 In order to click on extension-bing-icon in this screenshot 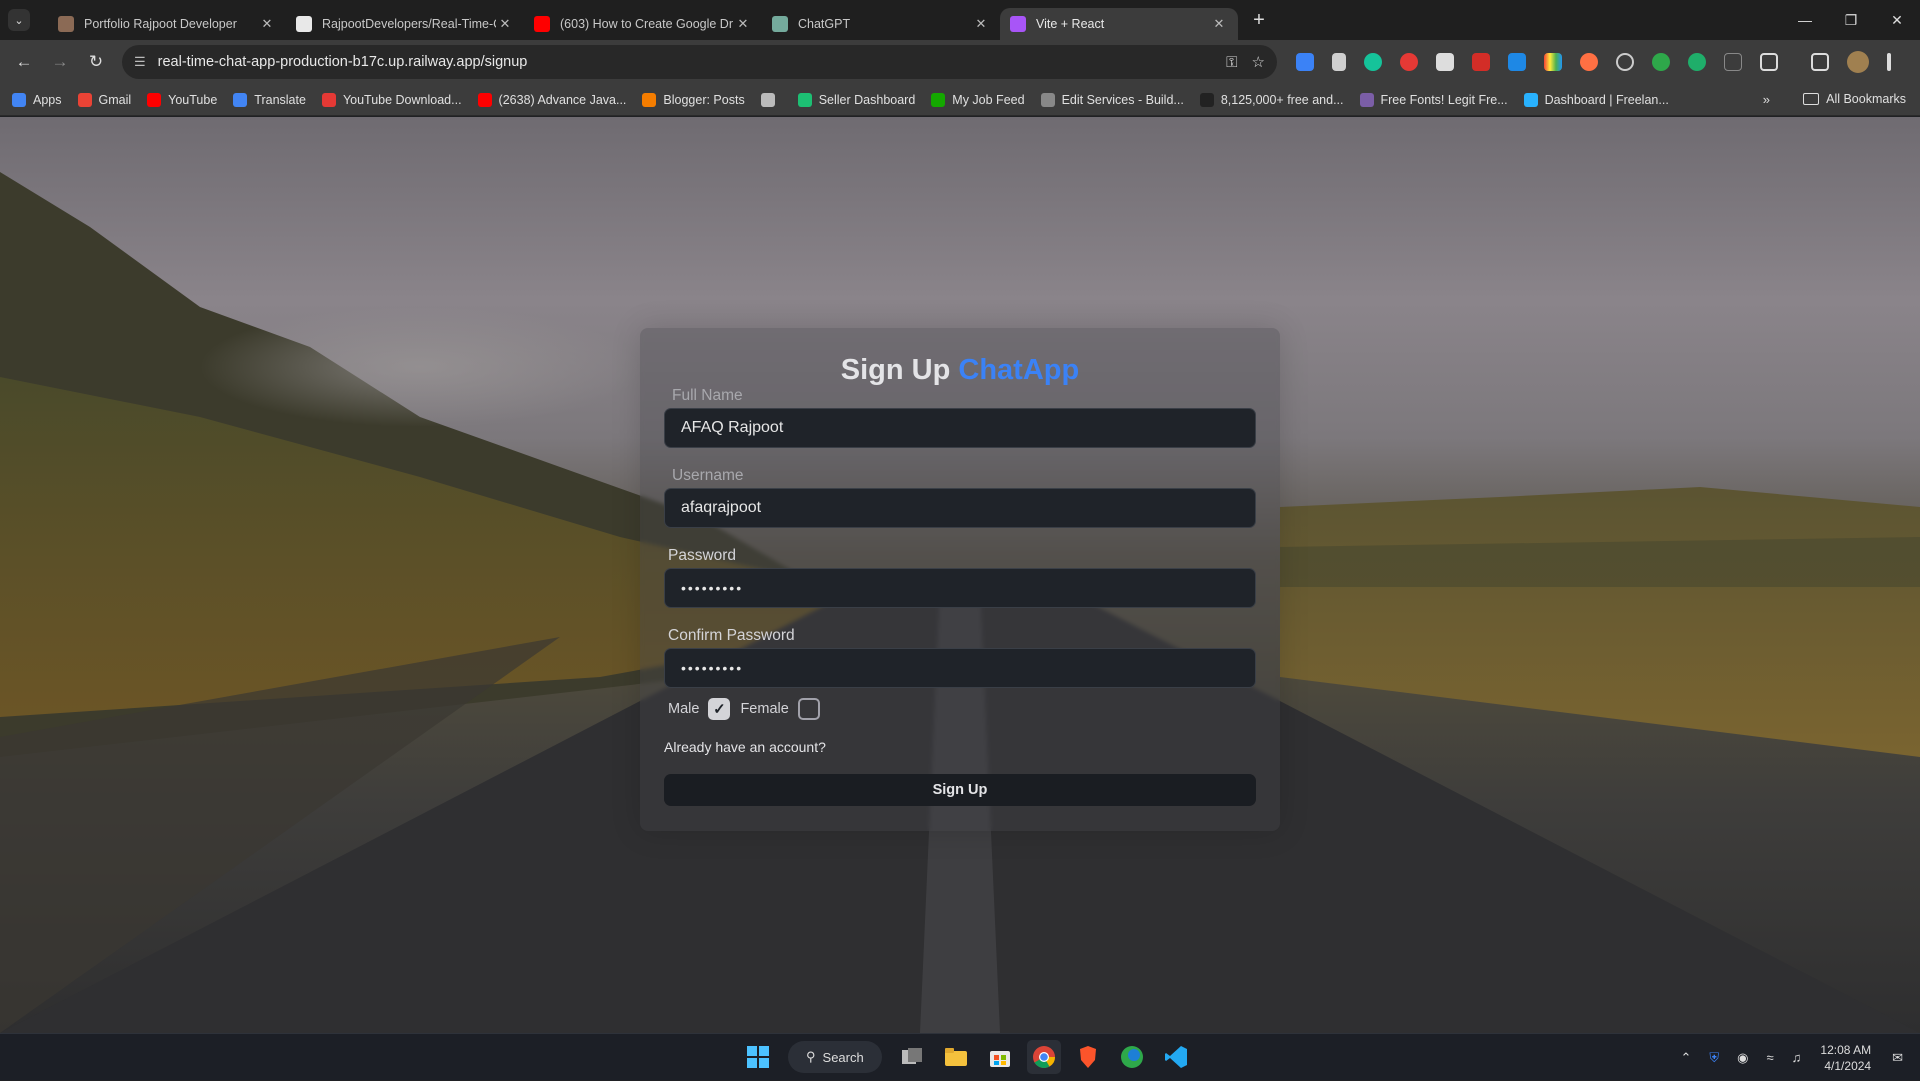, I will do `click(1517, 62)`.